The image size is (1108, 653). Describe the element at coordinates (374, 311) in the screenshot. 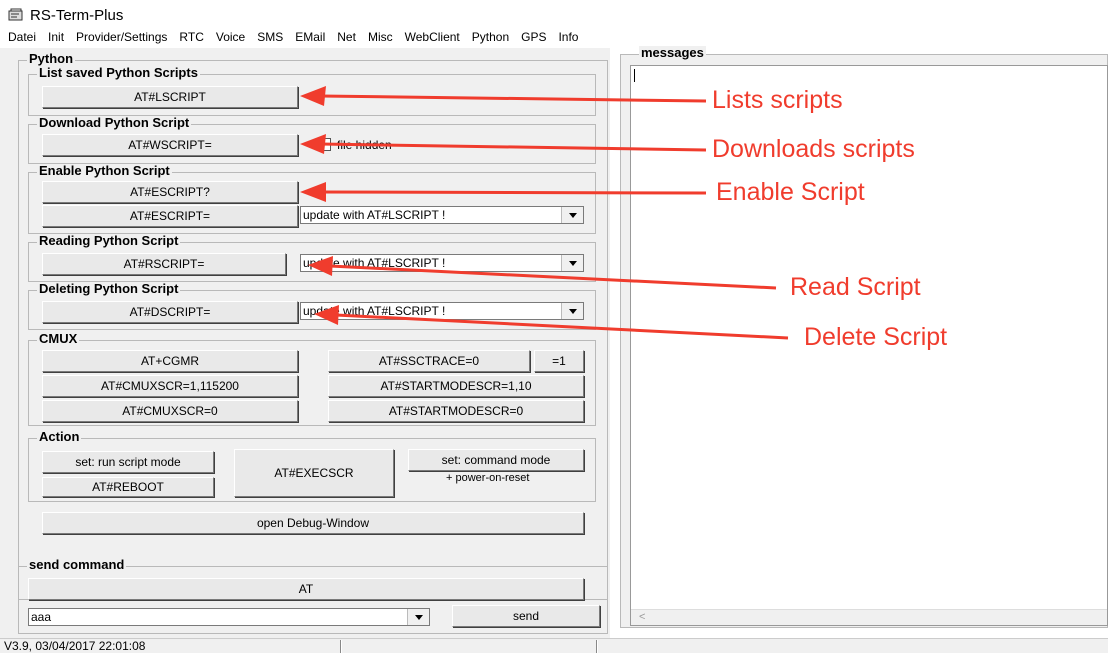

I see `dscript-combo-value: update with AT#LSCRIPT !` at that location.